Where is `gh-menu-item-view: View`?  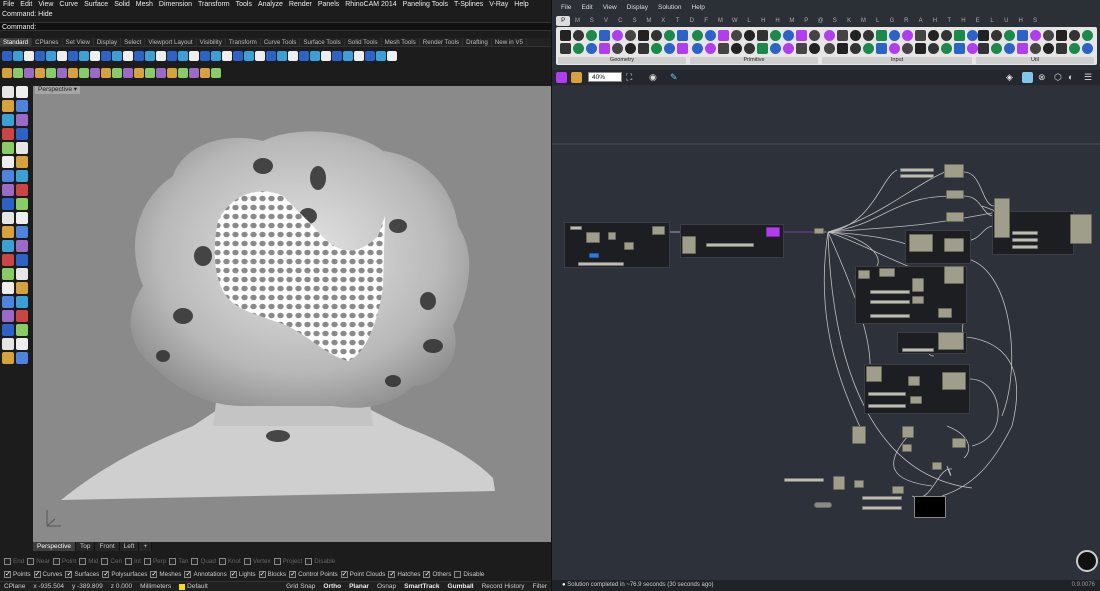 gh-menu-item-view: View is located at coordinates (610, 8).